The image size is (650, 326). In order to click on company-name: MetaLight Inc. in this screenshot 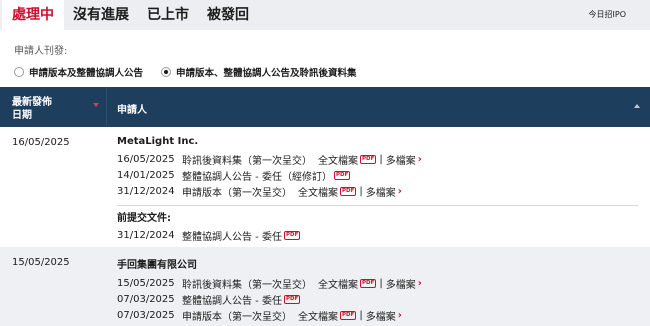, I will do `click(383, 141)`.